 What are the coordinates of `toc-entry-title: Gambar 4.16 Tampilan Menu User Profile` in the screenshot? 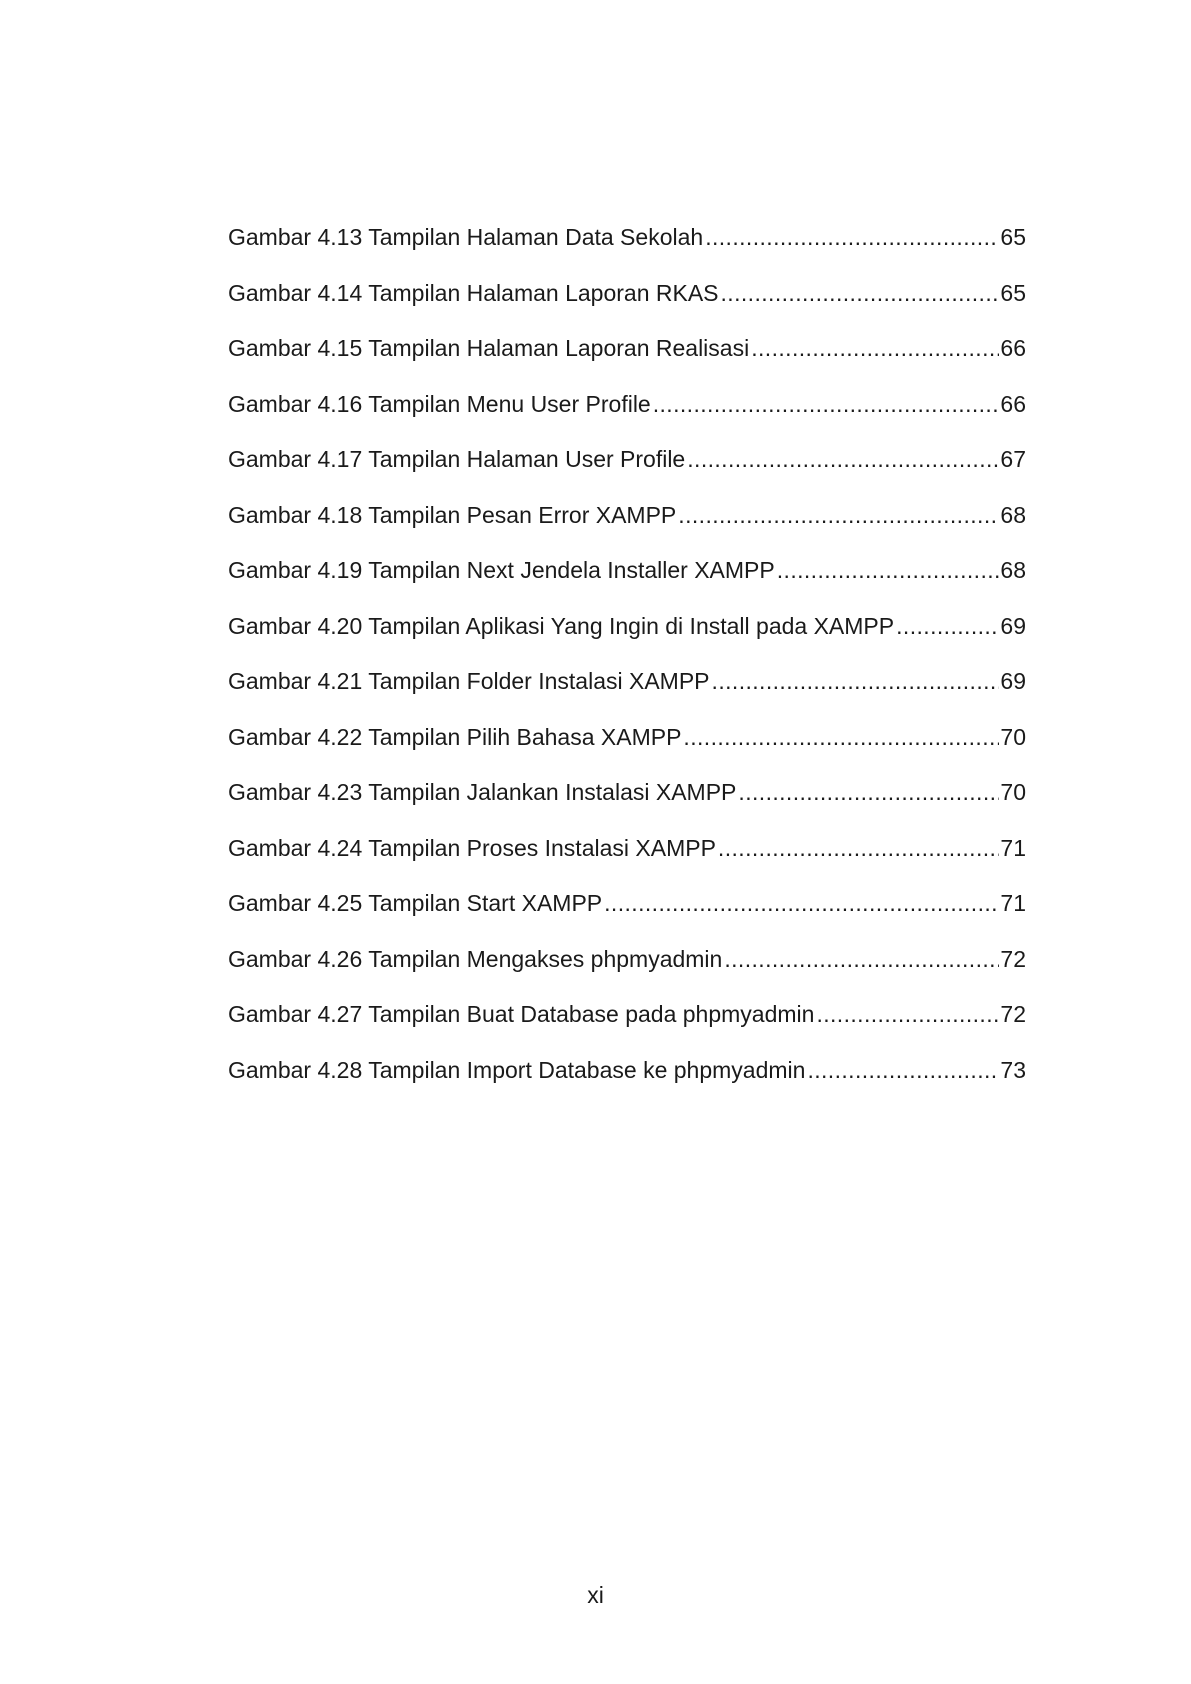 It's located at (439, 403).